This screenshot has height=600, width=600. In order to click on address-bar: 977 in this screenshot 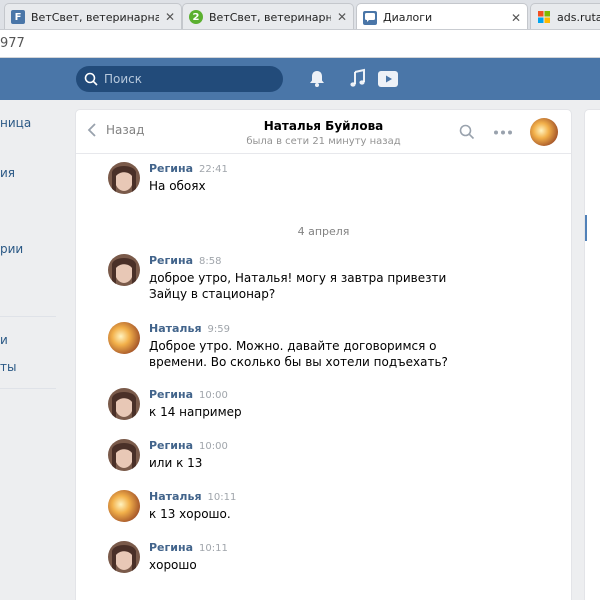, I will do `click(300, 44)`.